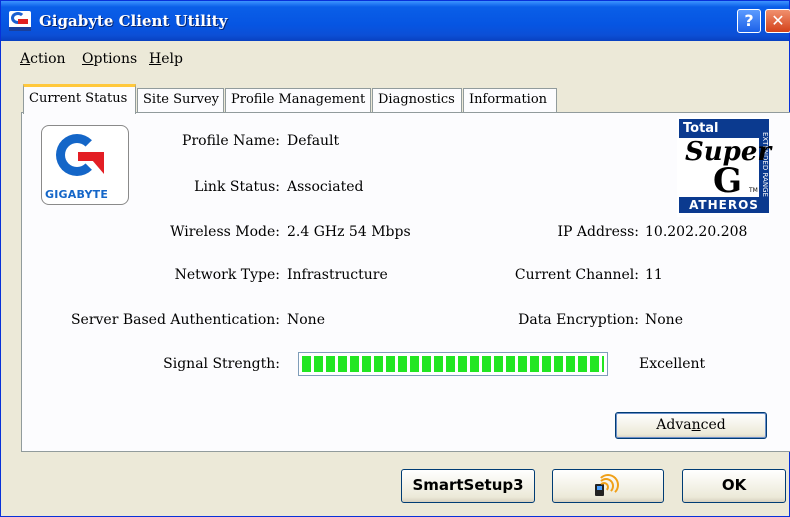  I want to click on signal-strength-meter, so click(453, 364).